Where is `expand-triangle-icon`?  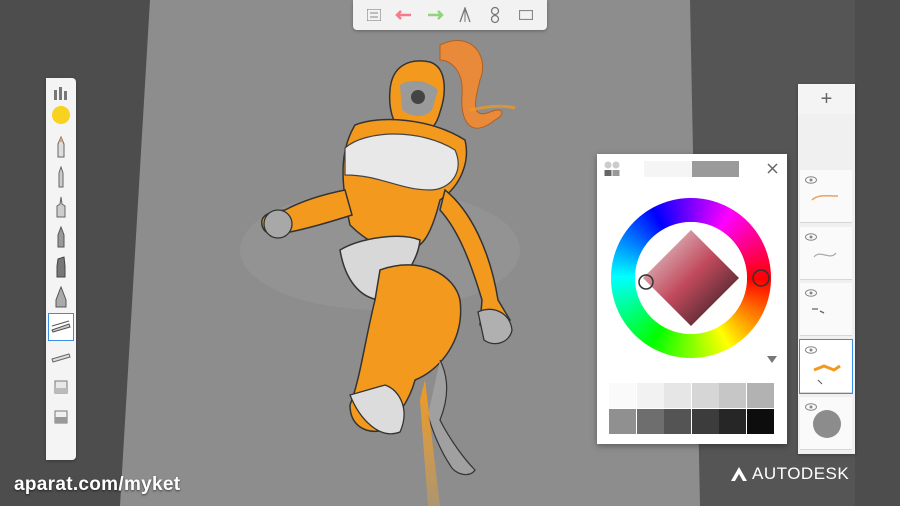
expand-triangle-icon is located at coordinates (772, 360).